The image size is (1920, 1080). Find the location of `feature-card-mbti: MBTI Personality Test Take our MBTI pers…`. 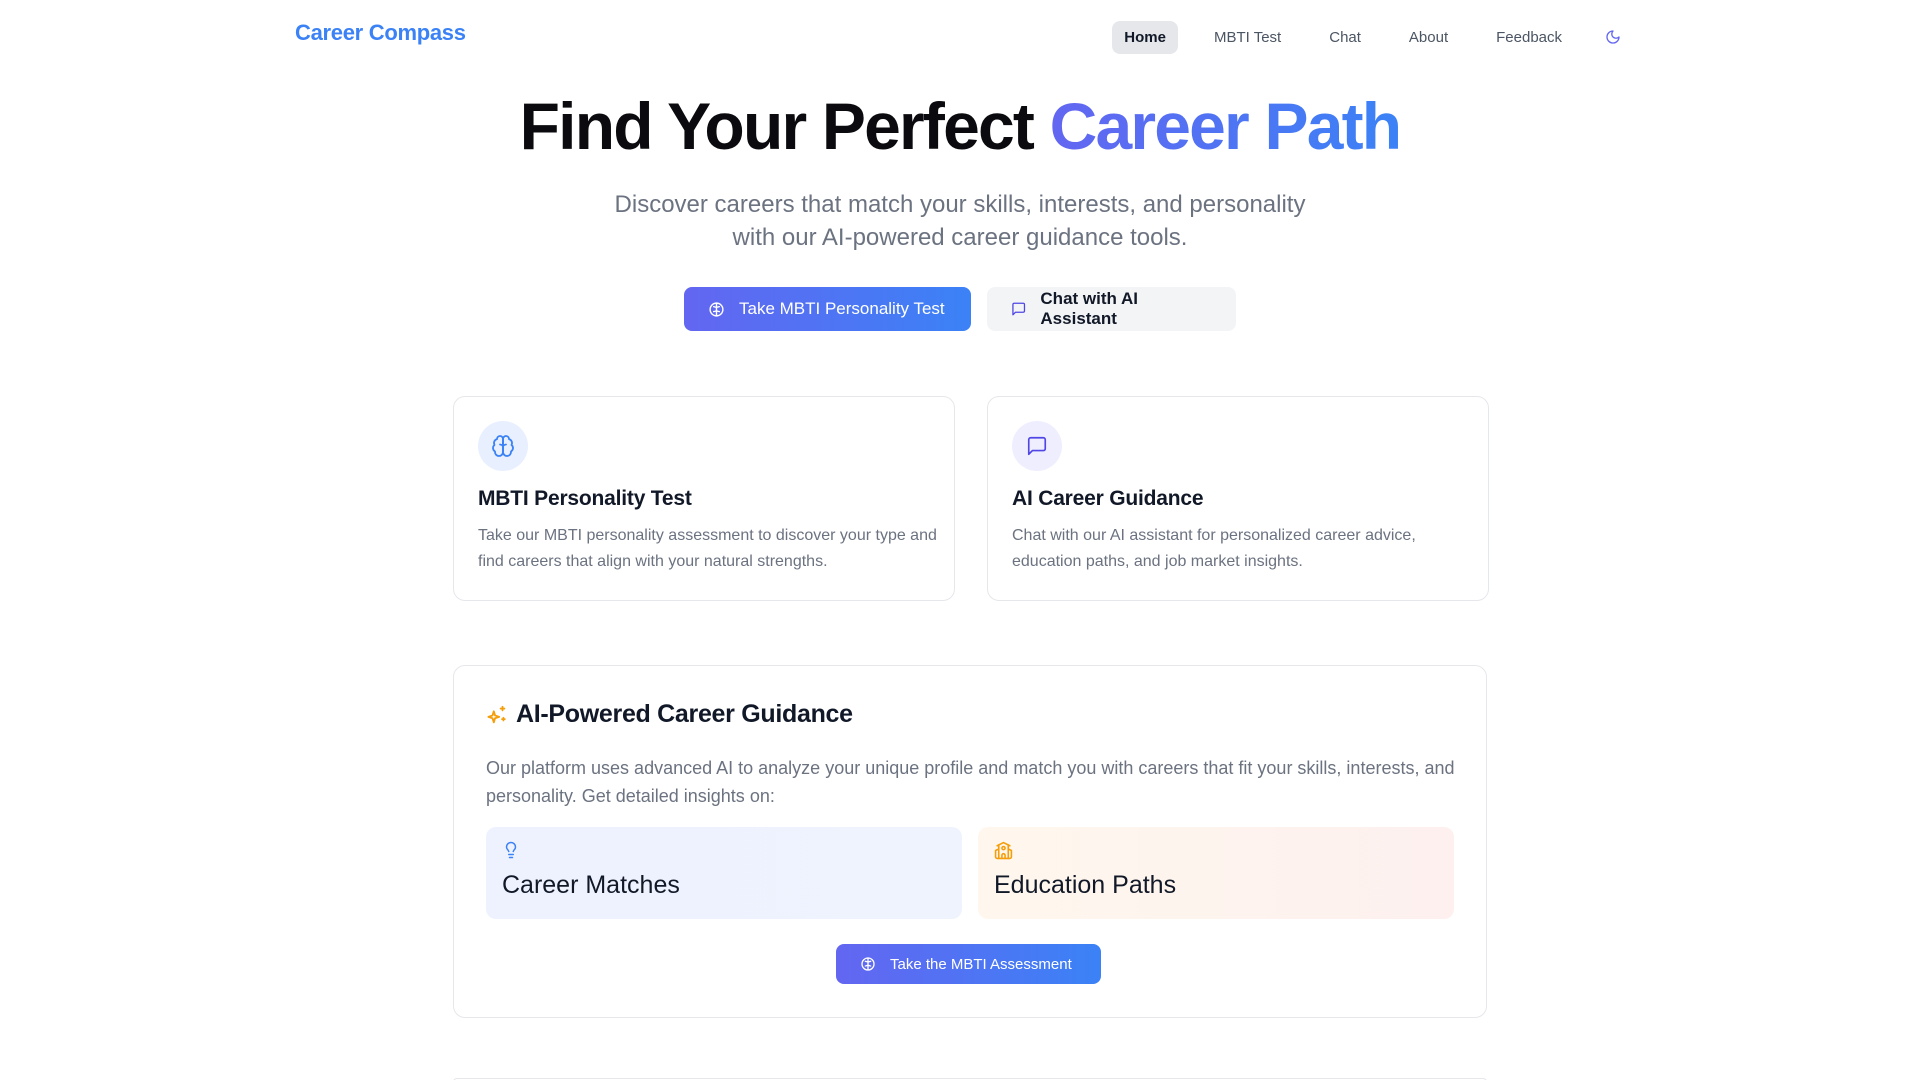

feature-card-mbti: MBTI Personality Test Take our MBTI pers… is located at coordinates (704, 498).